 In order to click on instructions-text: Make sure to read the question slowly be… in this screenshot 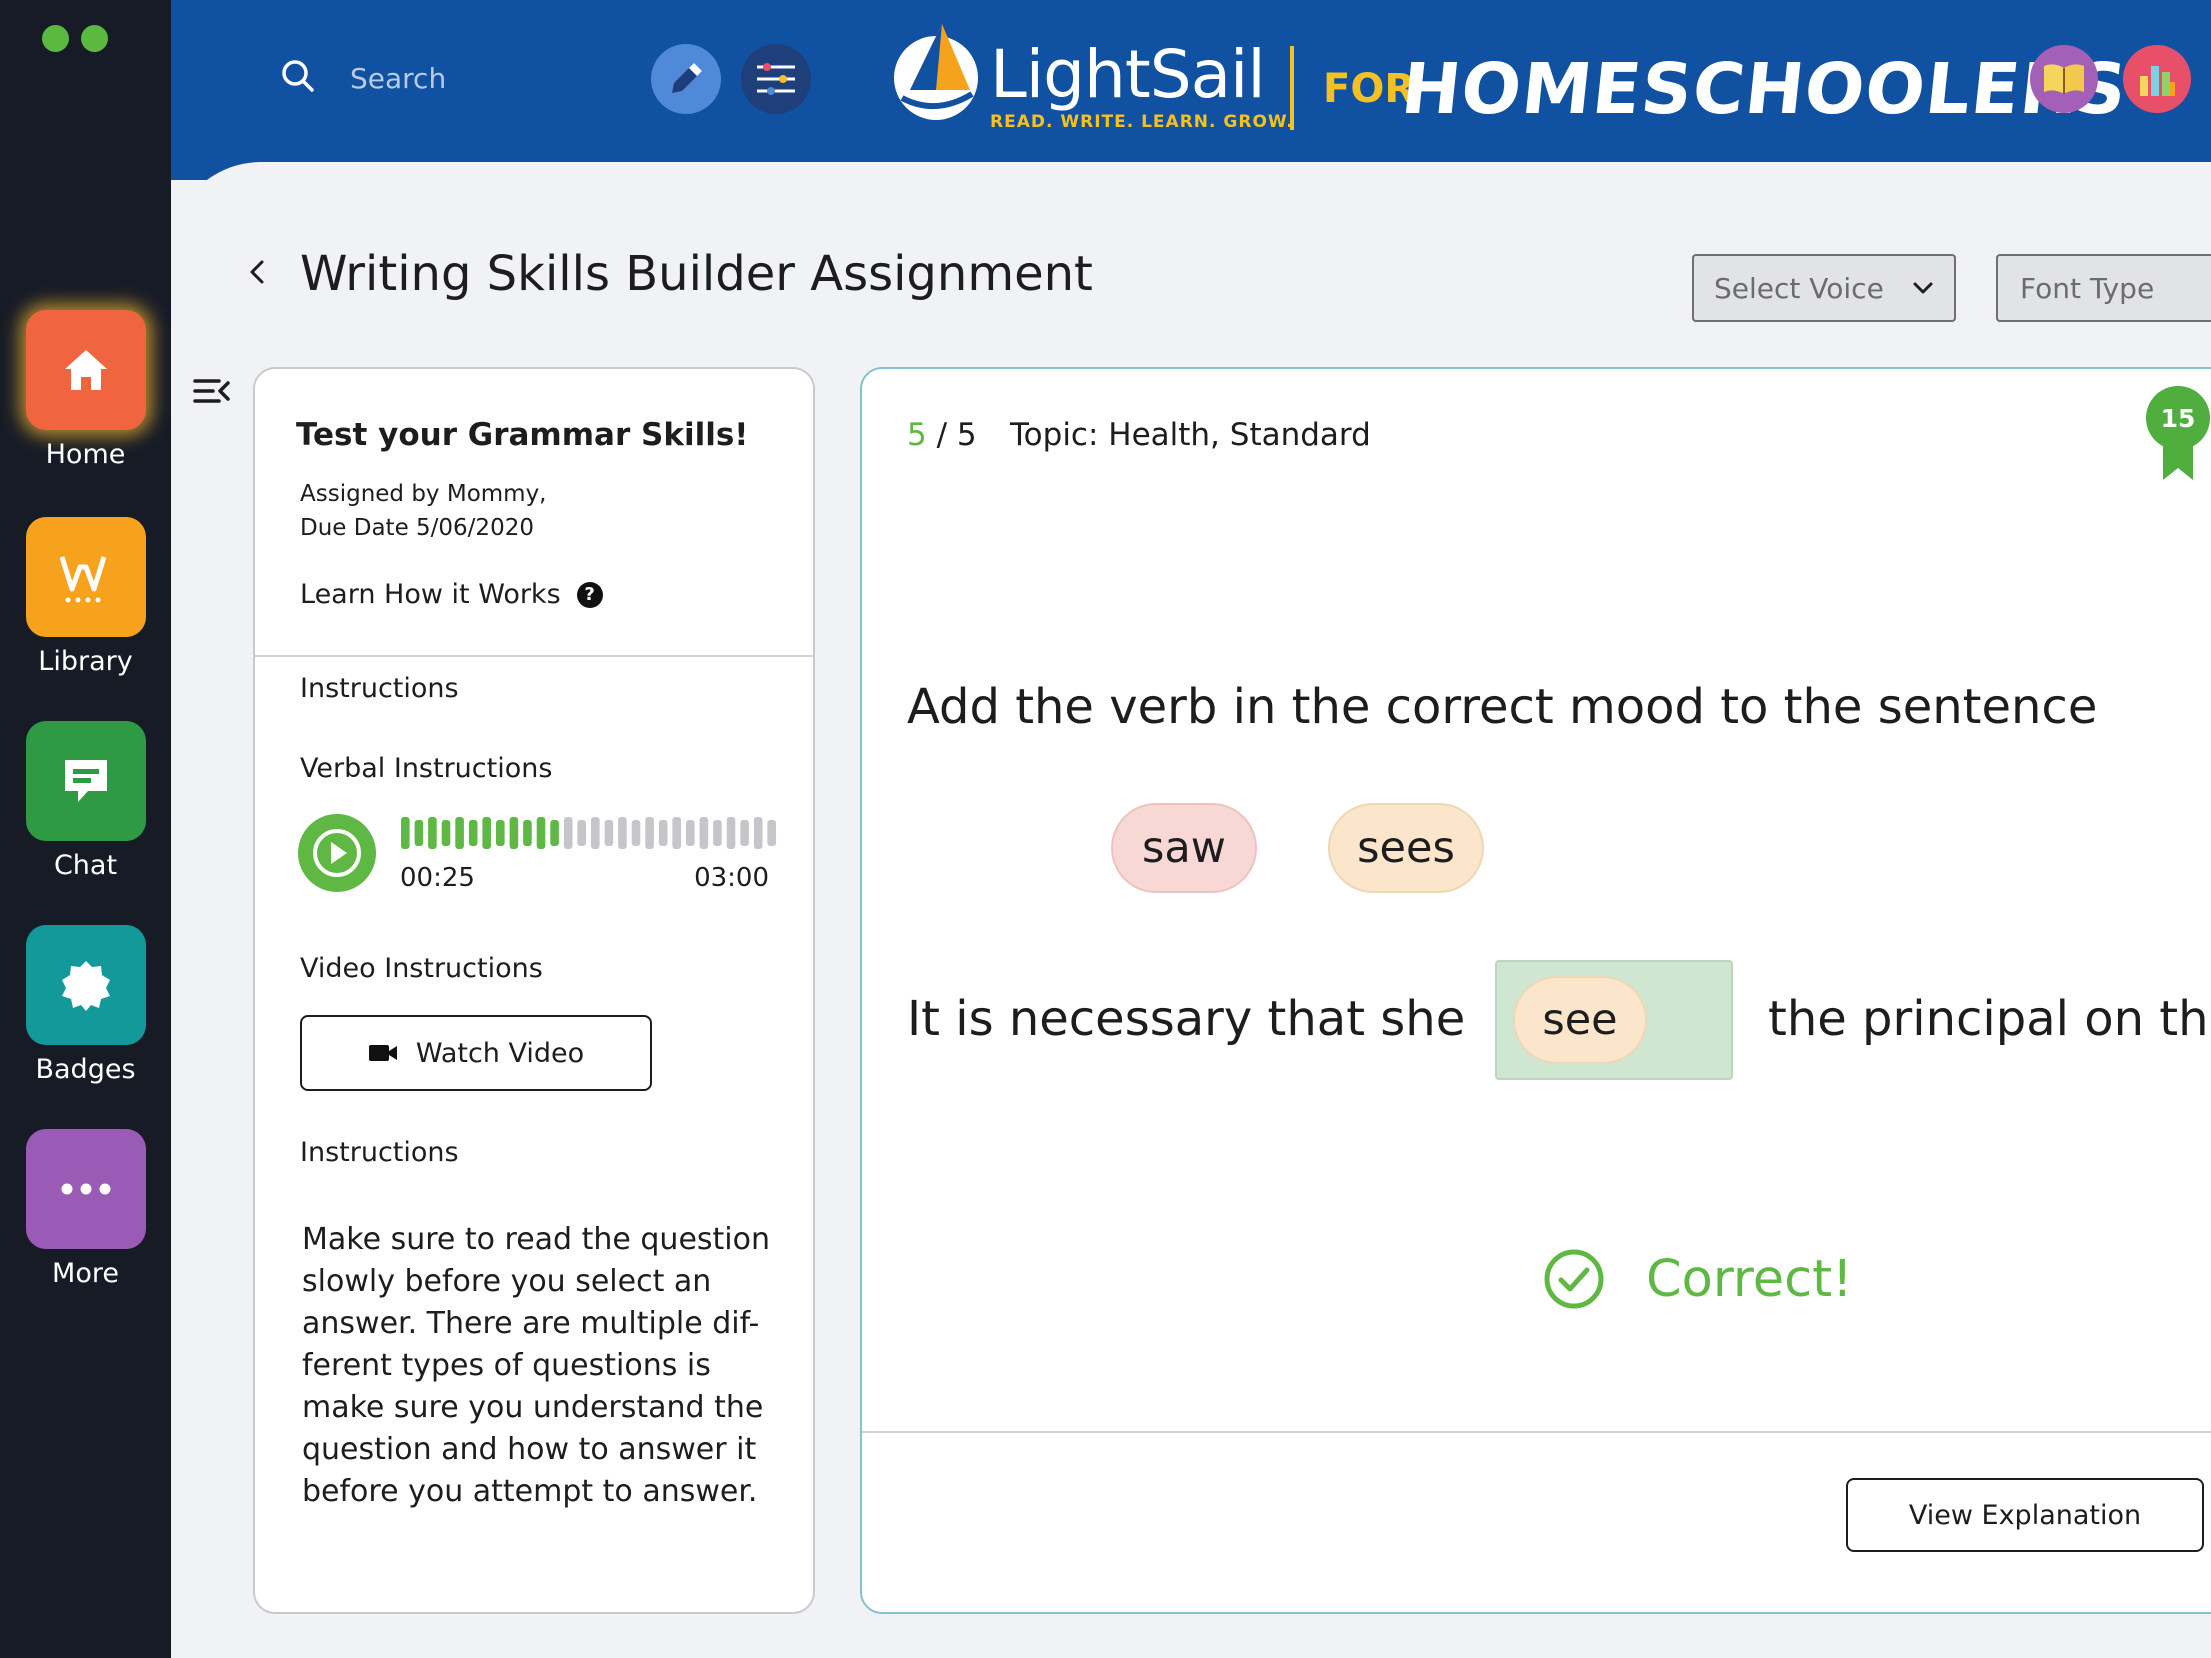, I will do `click(536, 1365)`.